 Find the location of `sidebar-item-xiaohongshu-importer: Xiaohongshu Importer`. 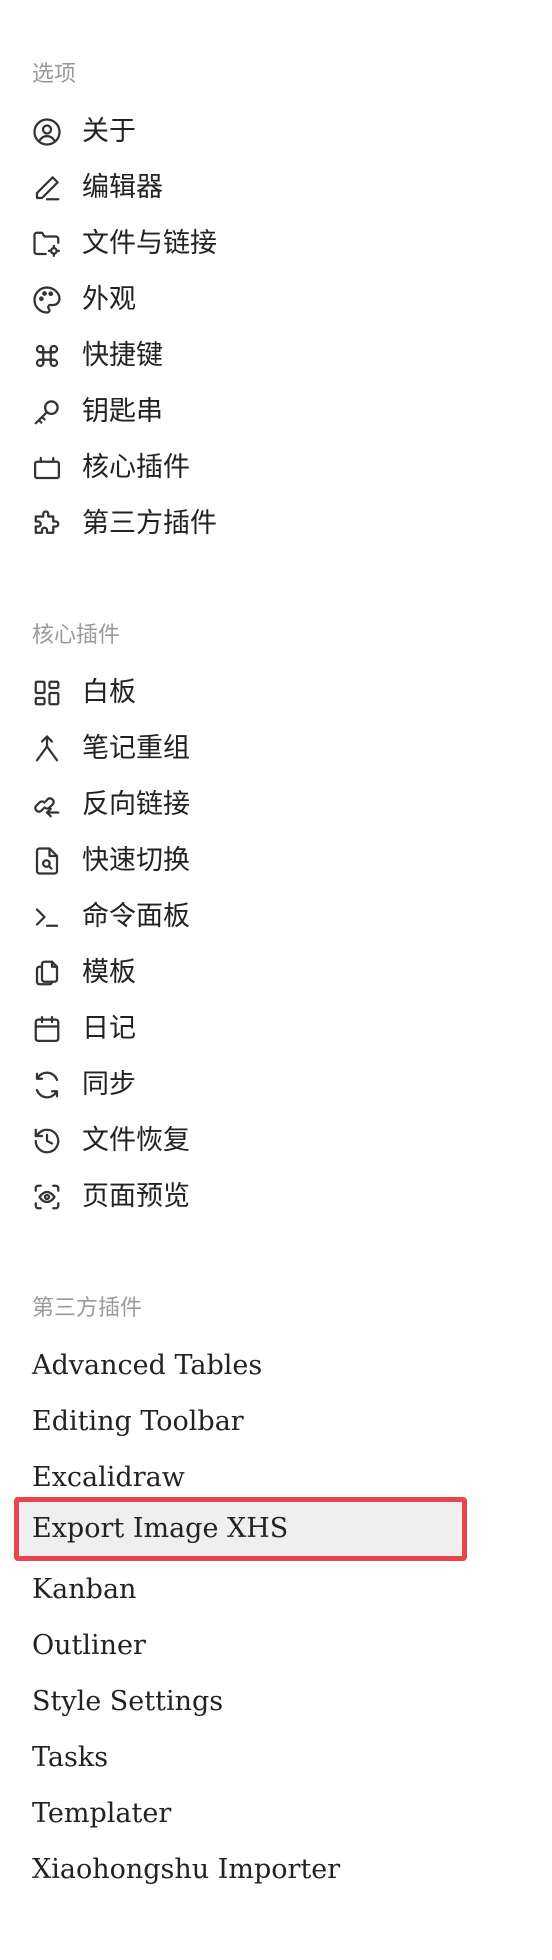

sidebar-item-xiaohongshu-importer: Xiaohongshu Importer is located at coordinates (239, 1870).